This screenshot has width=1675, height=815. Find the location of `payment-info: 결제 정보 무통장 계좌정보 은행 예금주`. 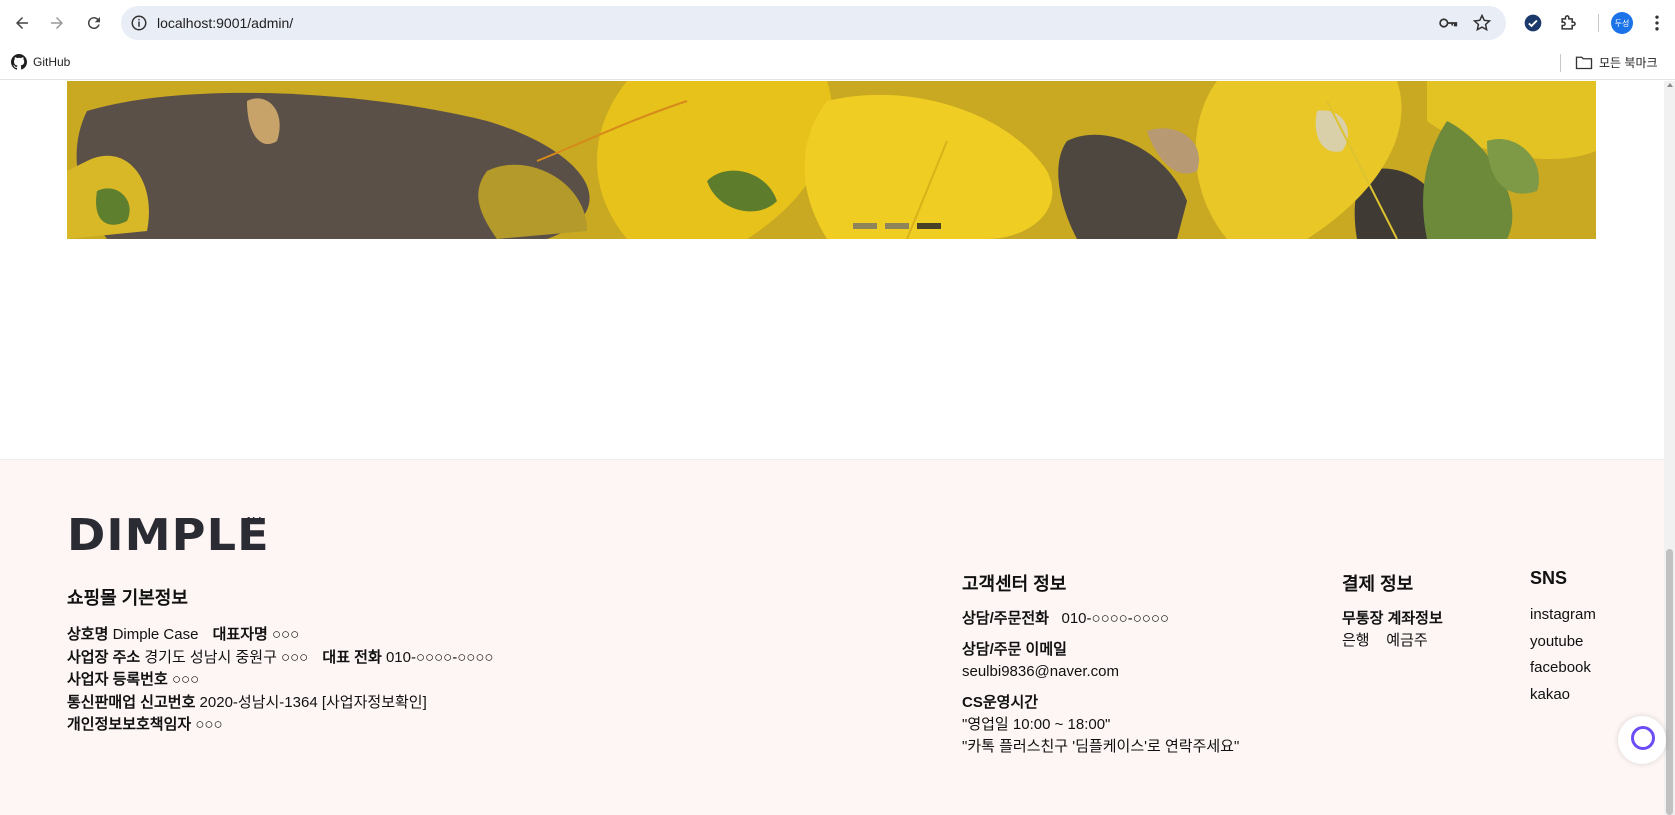

payment-info: 결제 정보 무통장 계좌정보 은행 예금주 is located at coordinates (1422, 611).